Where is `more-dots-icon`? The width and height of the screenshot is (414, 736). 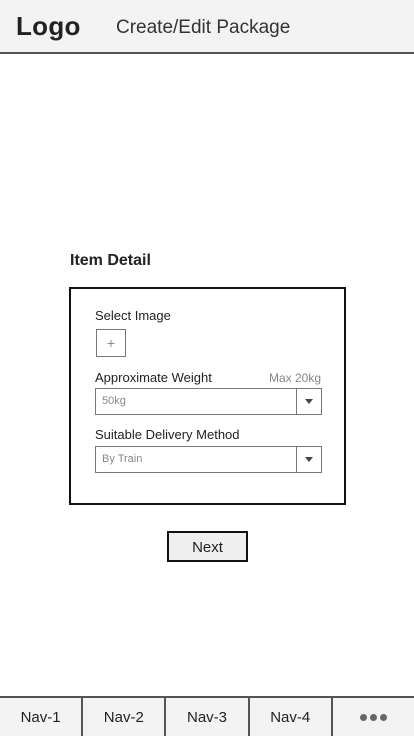 more-dots-icon is located at coordinates (373, 717).